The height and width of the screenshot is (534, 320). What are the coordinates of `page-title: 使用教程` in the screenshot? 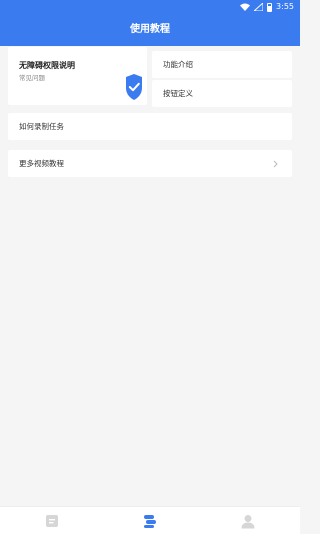 It's located at (150, 29).